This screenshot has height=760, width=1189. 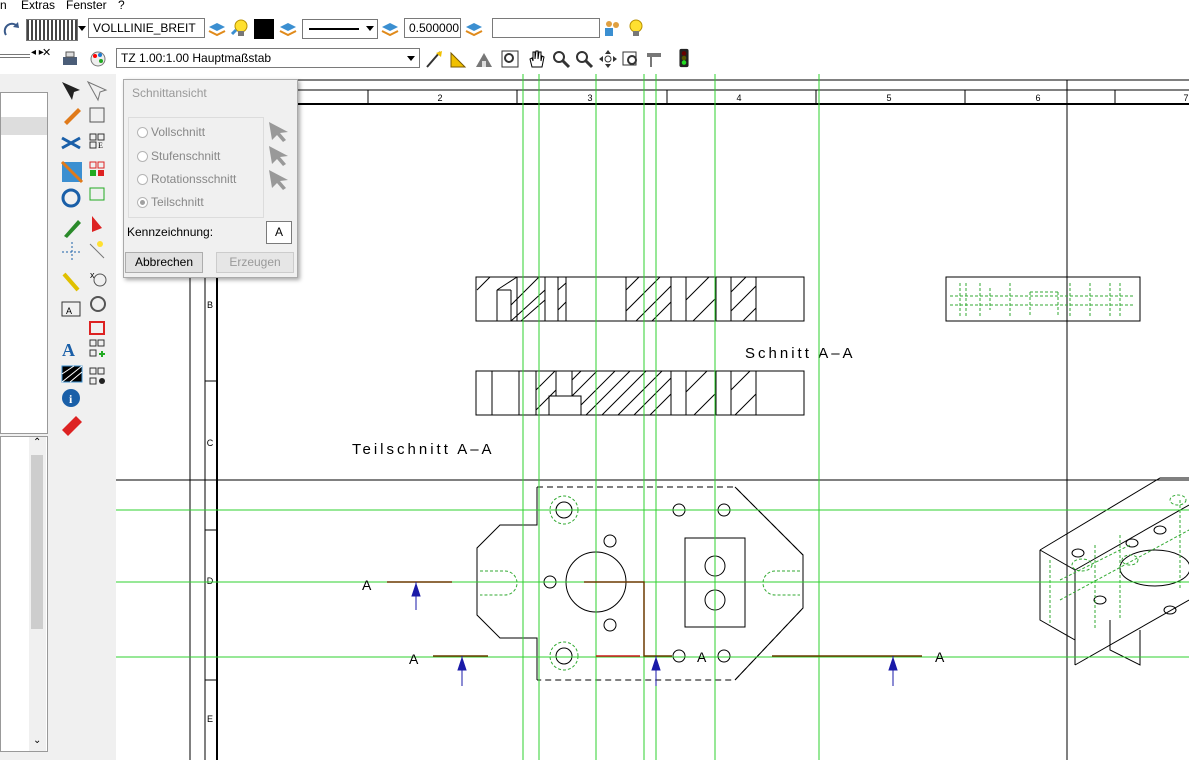 What do you see at coordinates (3, 5) in the screenshot?
I see `menu-item-n: n` at bounding box center [3, 5].